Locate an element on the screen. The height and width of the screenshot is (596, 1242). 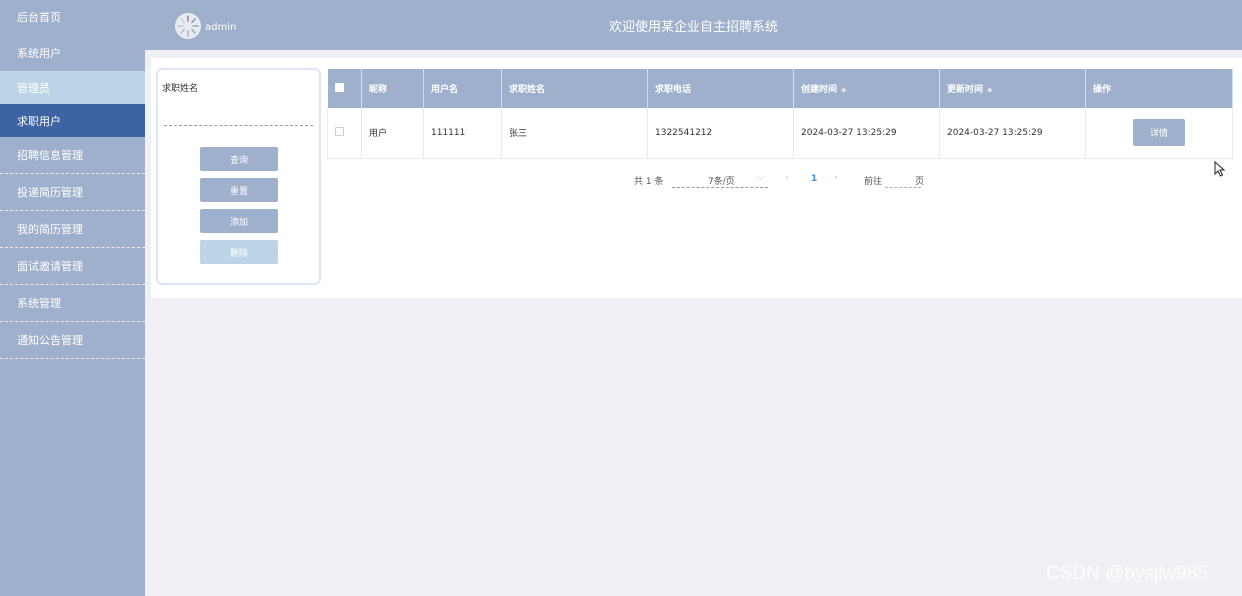
select-all-cell is located at coordinates (344, 88).